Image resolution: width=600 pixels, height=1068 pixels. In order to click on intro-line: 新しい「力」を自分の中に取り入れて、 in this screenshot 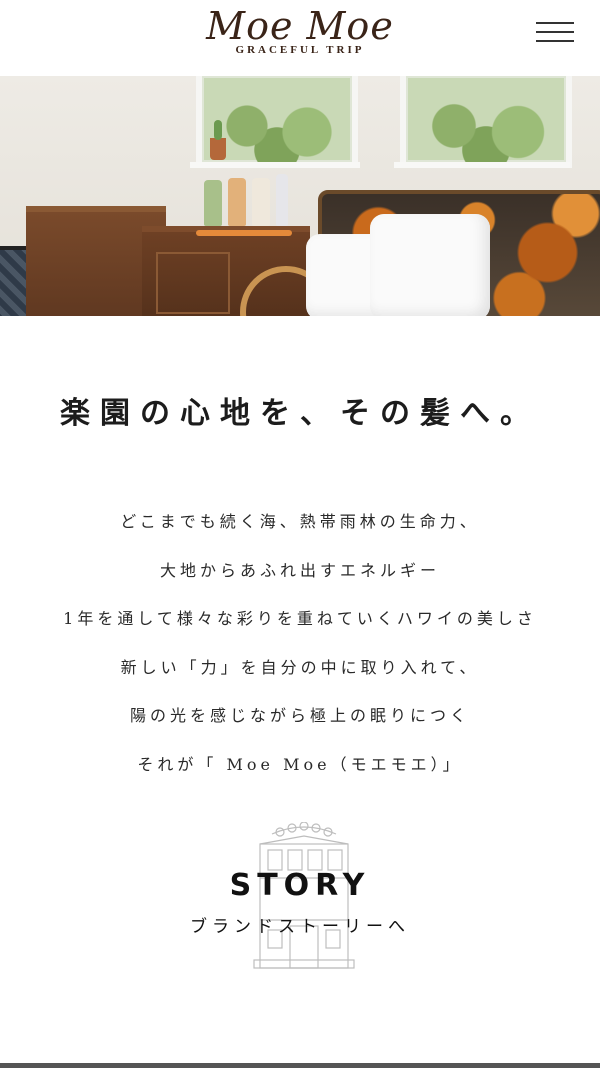, I will do `click(300, 667)`.